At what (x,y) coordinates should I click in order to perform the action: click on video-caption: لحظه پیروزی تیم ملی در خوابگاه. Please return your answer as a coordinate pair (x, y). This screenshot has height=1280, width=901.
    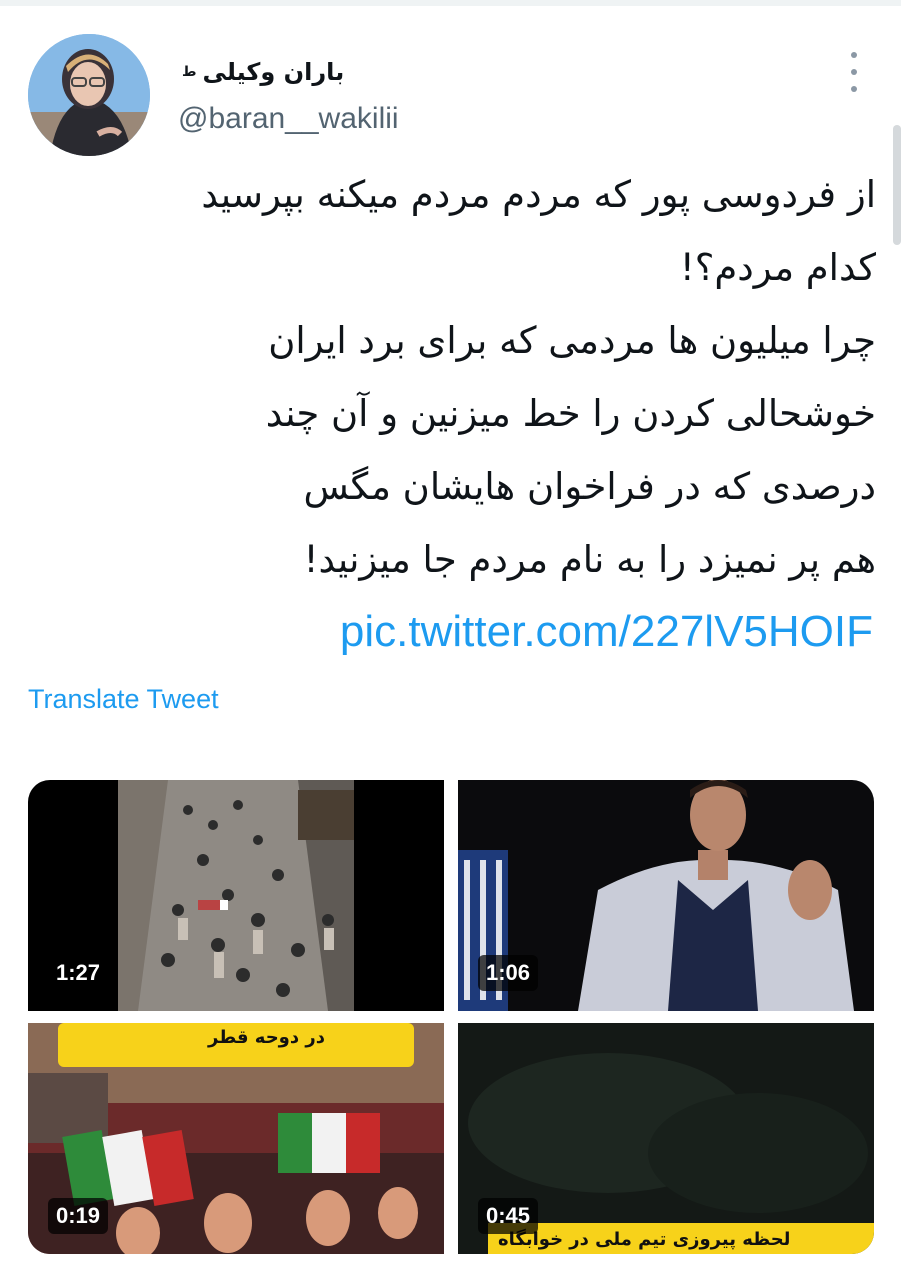
    Looking at the image, I should click on (644, 1239).